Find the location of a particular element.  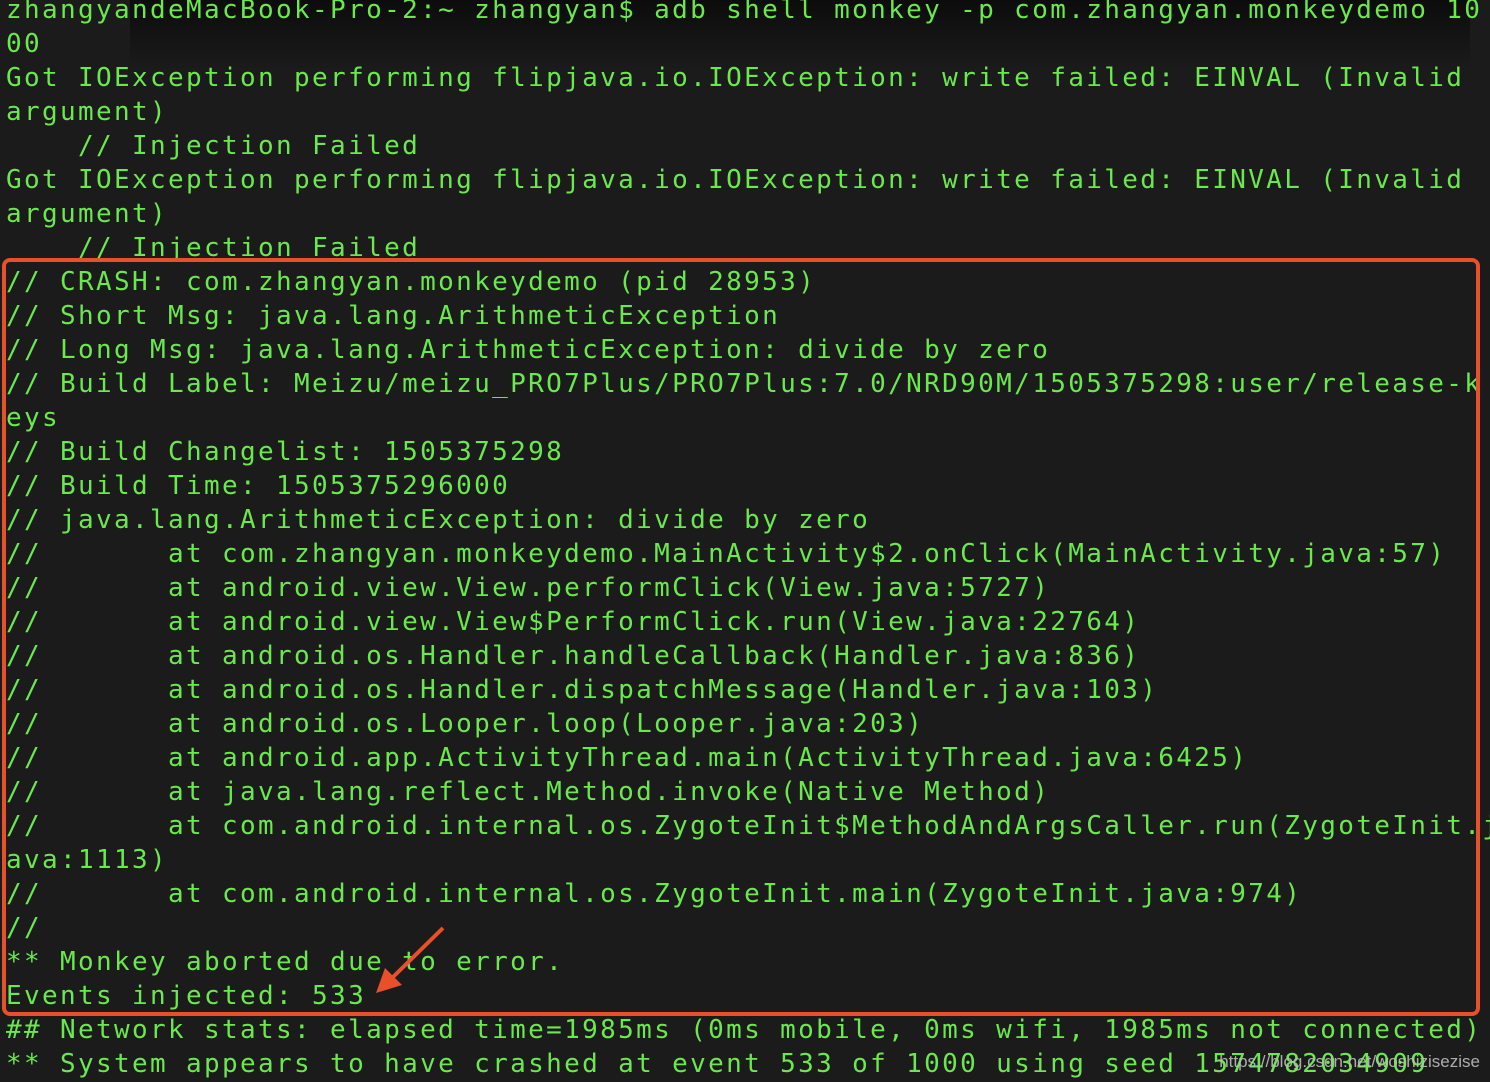

arrow-annotation-icon is located at coordinates (410, 959).